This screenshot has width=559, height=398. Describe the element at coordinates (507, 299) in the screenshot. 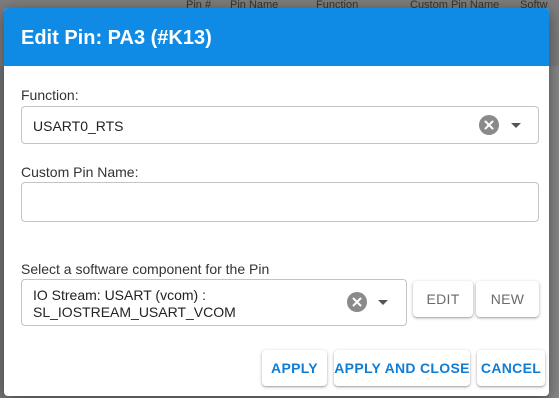

I see `new-button: NEW` at that location.